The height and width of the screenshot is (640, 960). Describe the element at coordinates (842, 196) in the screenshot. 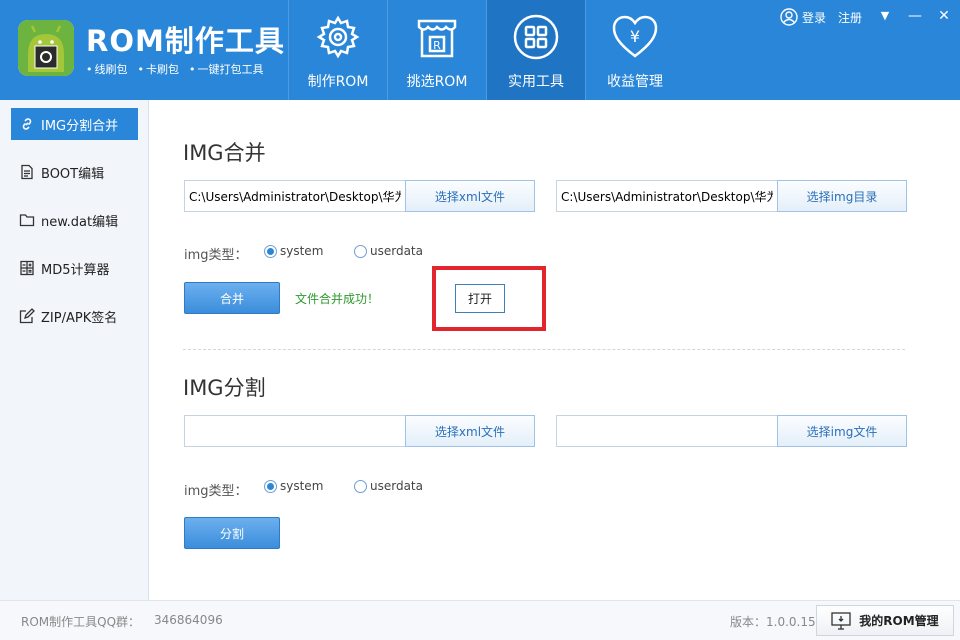

I see `merge-select-img-dir-button: 选择img目录` at that location.